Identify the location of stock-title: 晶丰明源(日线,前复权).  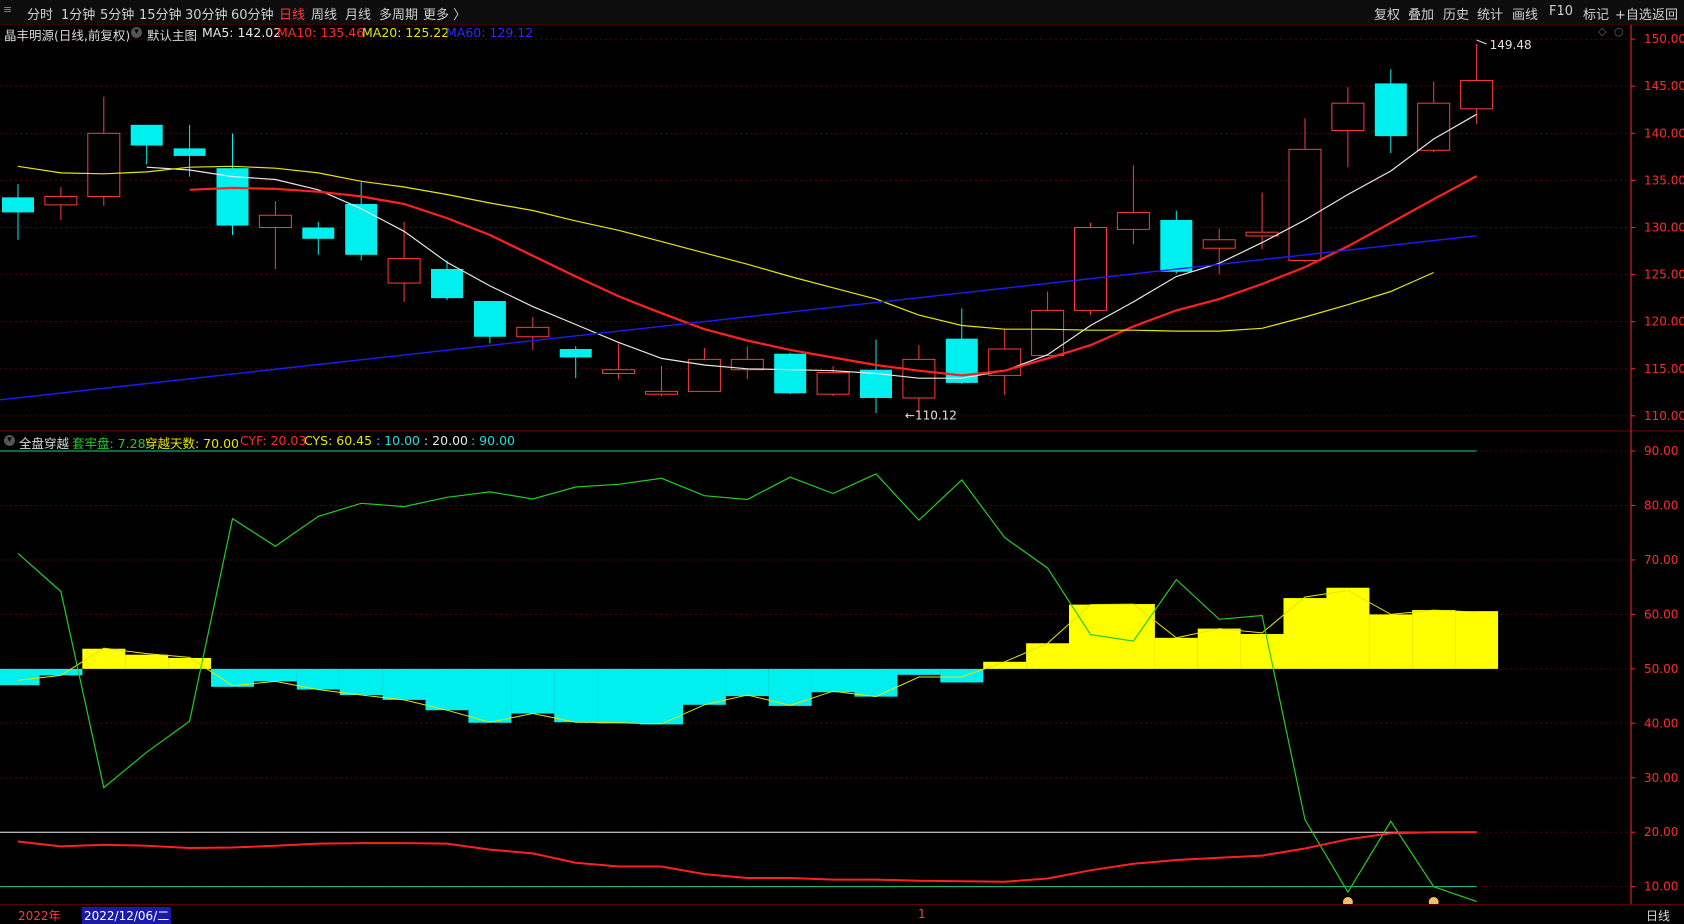
(67, 35).